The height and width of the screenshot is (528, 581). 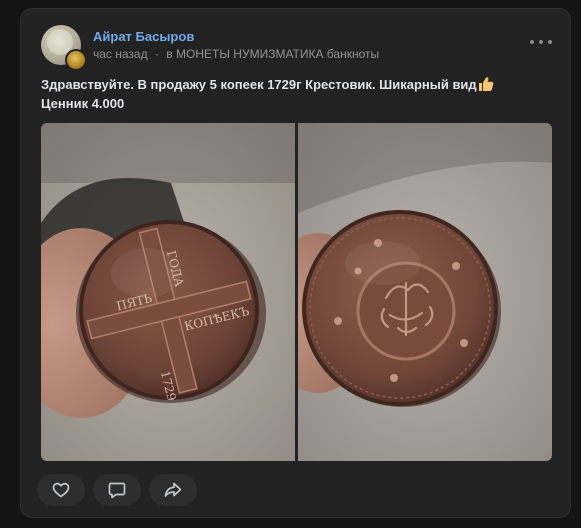 I want to click on author-name: Айрат Басыров, so click(x=143, y=36).